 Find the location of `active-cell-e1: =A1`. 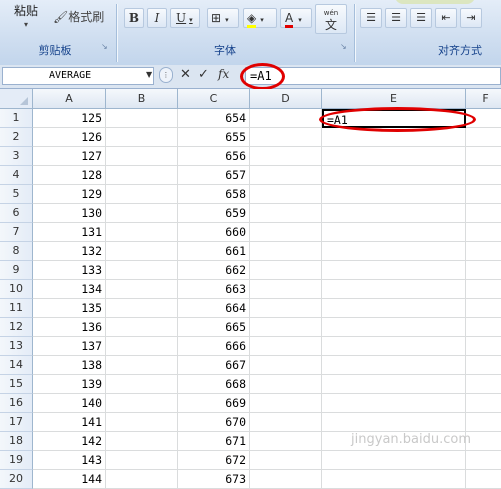

active-cell-e1: =A1 is located at coordinates (394, 118).